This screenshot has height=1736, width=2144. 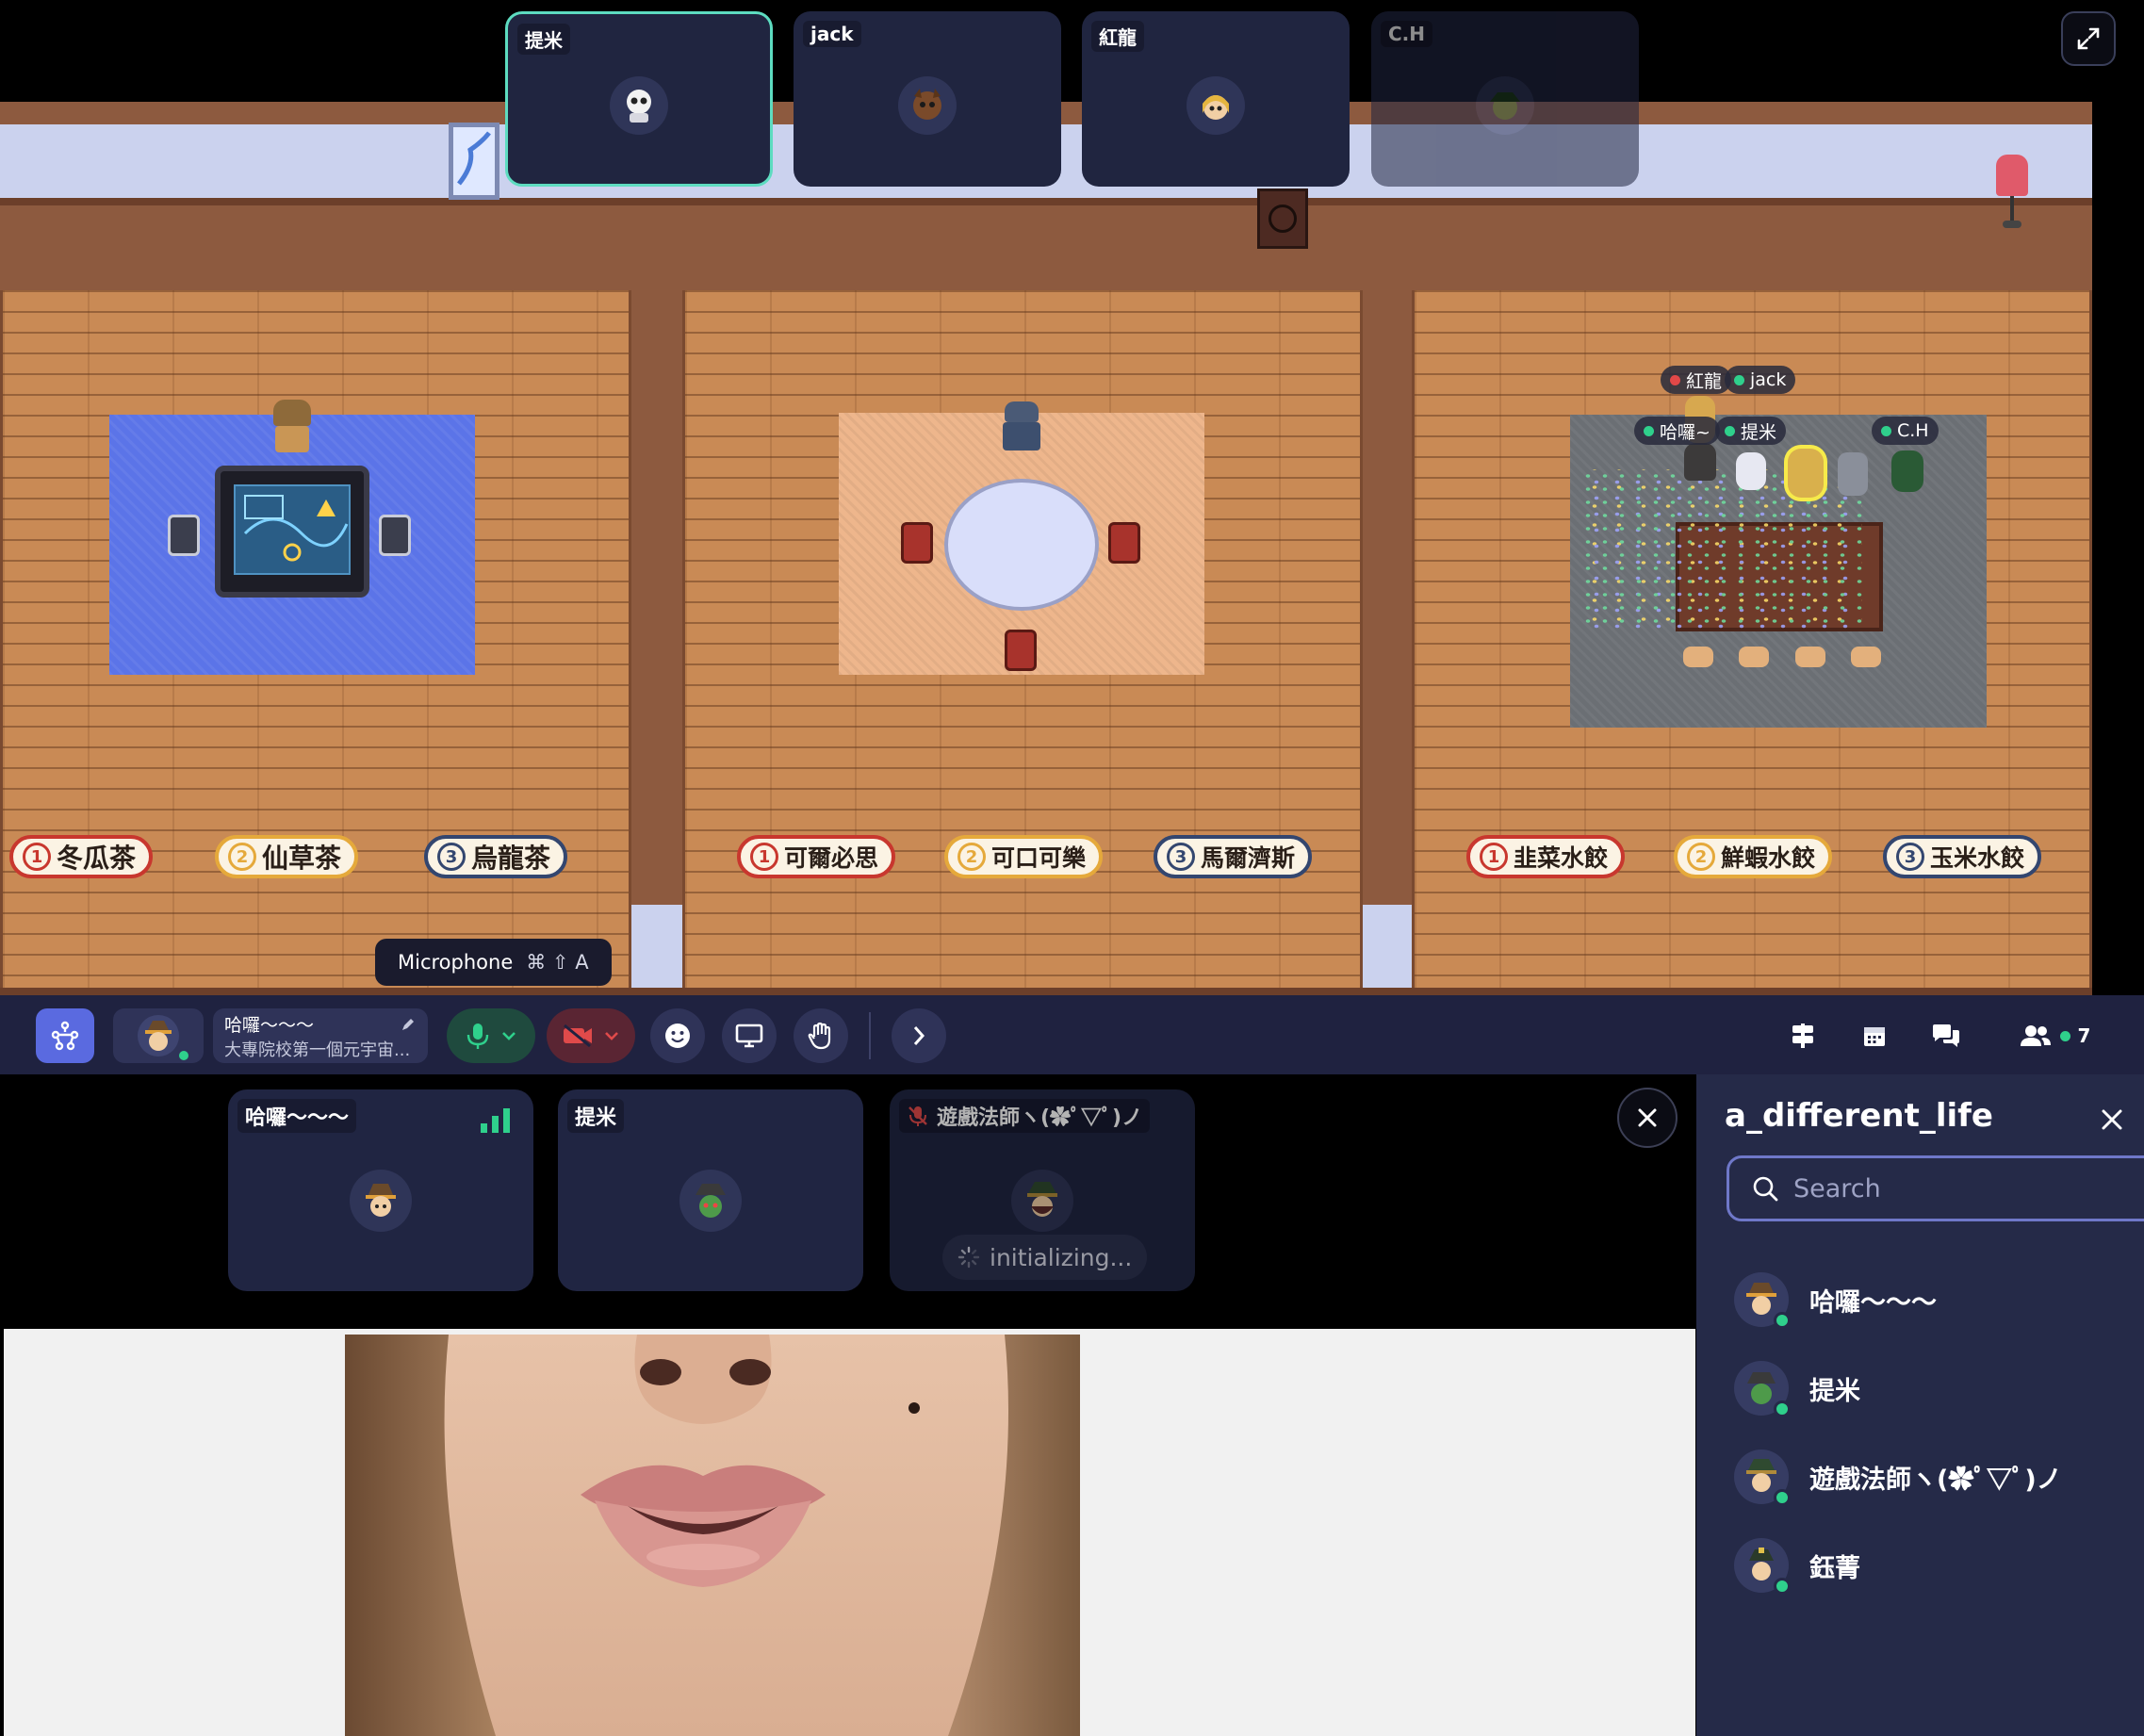 I want to click on expand-toolbar-button, so click(x=919, y=1035).